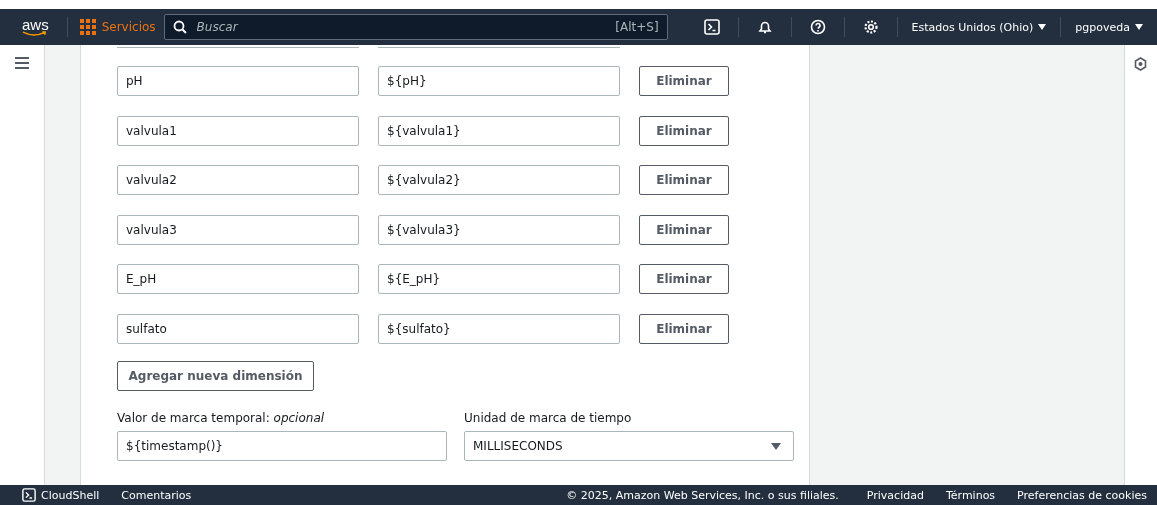 This screenshot has width=1157, height=505. What do you see at coordinates (238, 279) in the screenshot?
I see `dimension-name-field: E_pH` at bounding box center [238, 279].